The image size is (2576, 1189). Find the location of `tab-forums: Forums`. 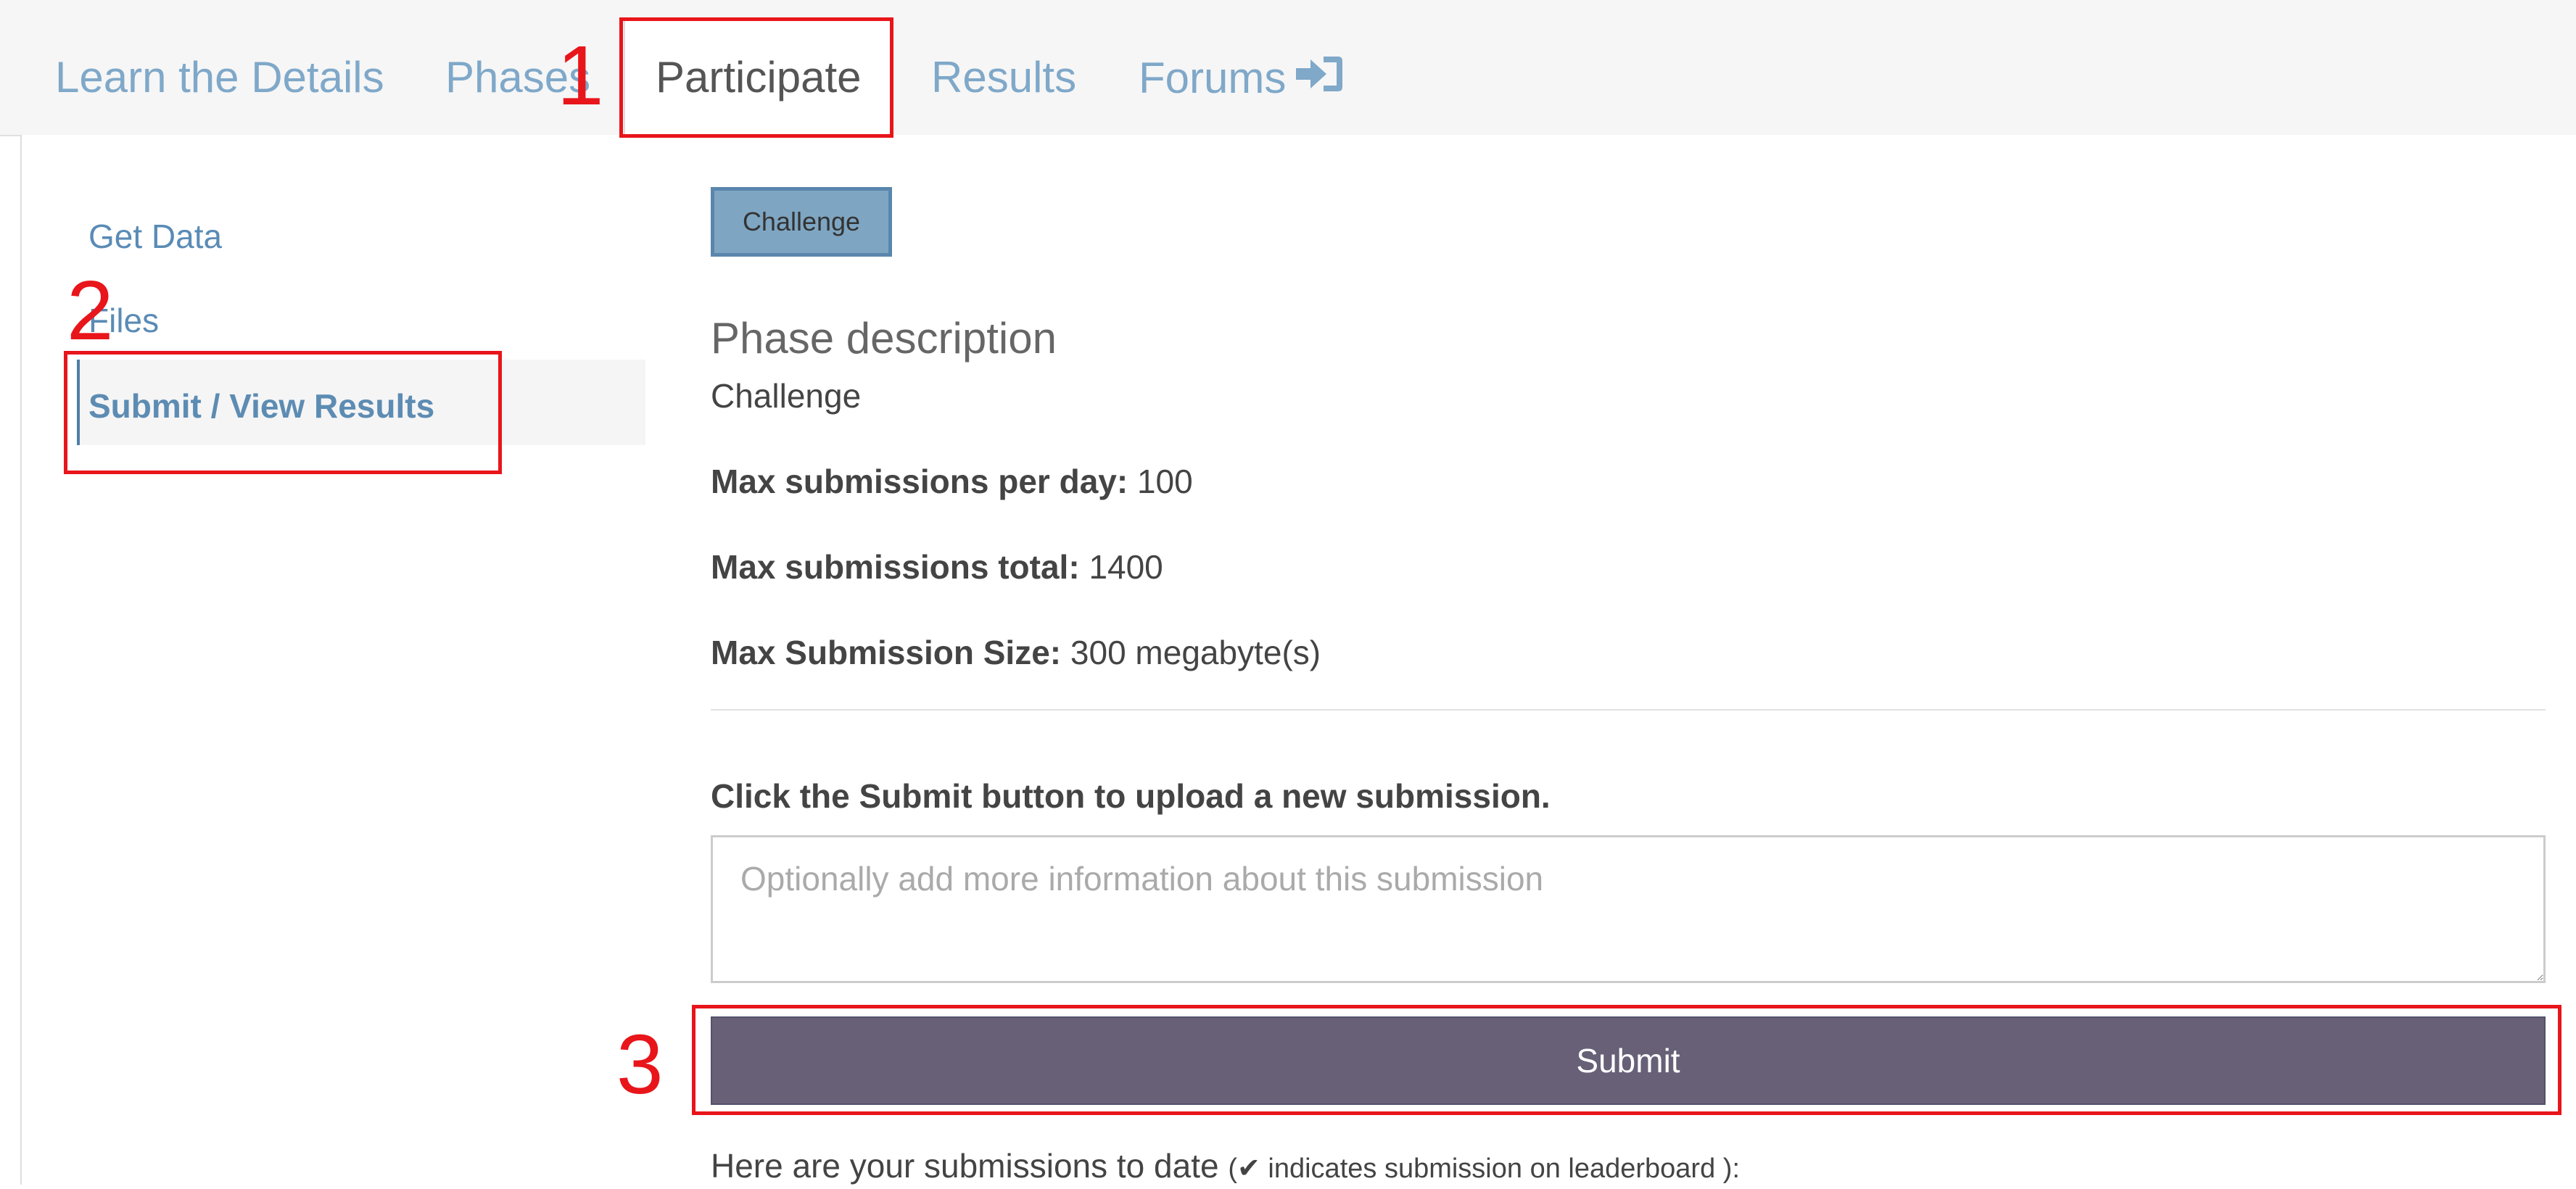

tab-forums: Forums is located at coordinates (1242, 79).